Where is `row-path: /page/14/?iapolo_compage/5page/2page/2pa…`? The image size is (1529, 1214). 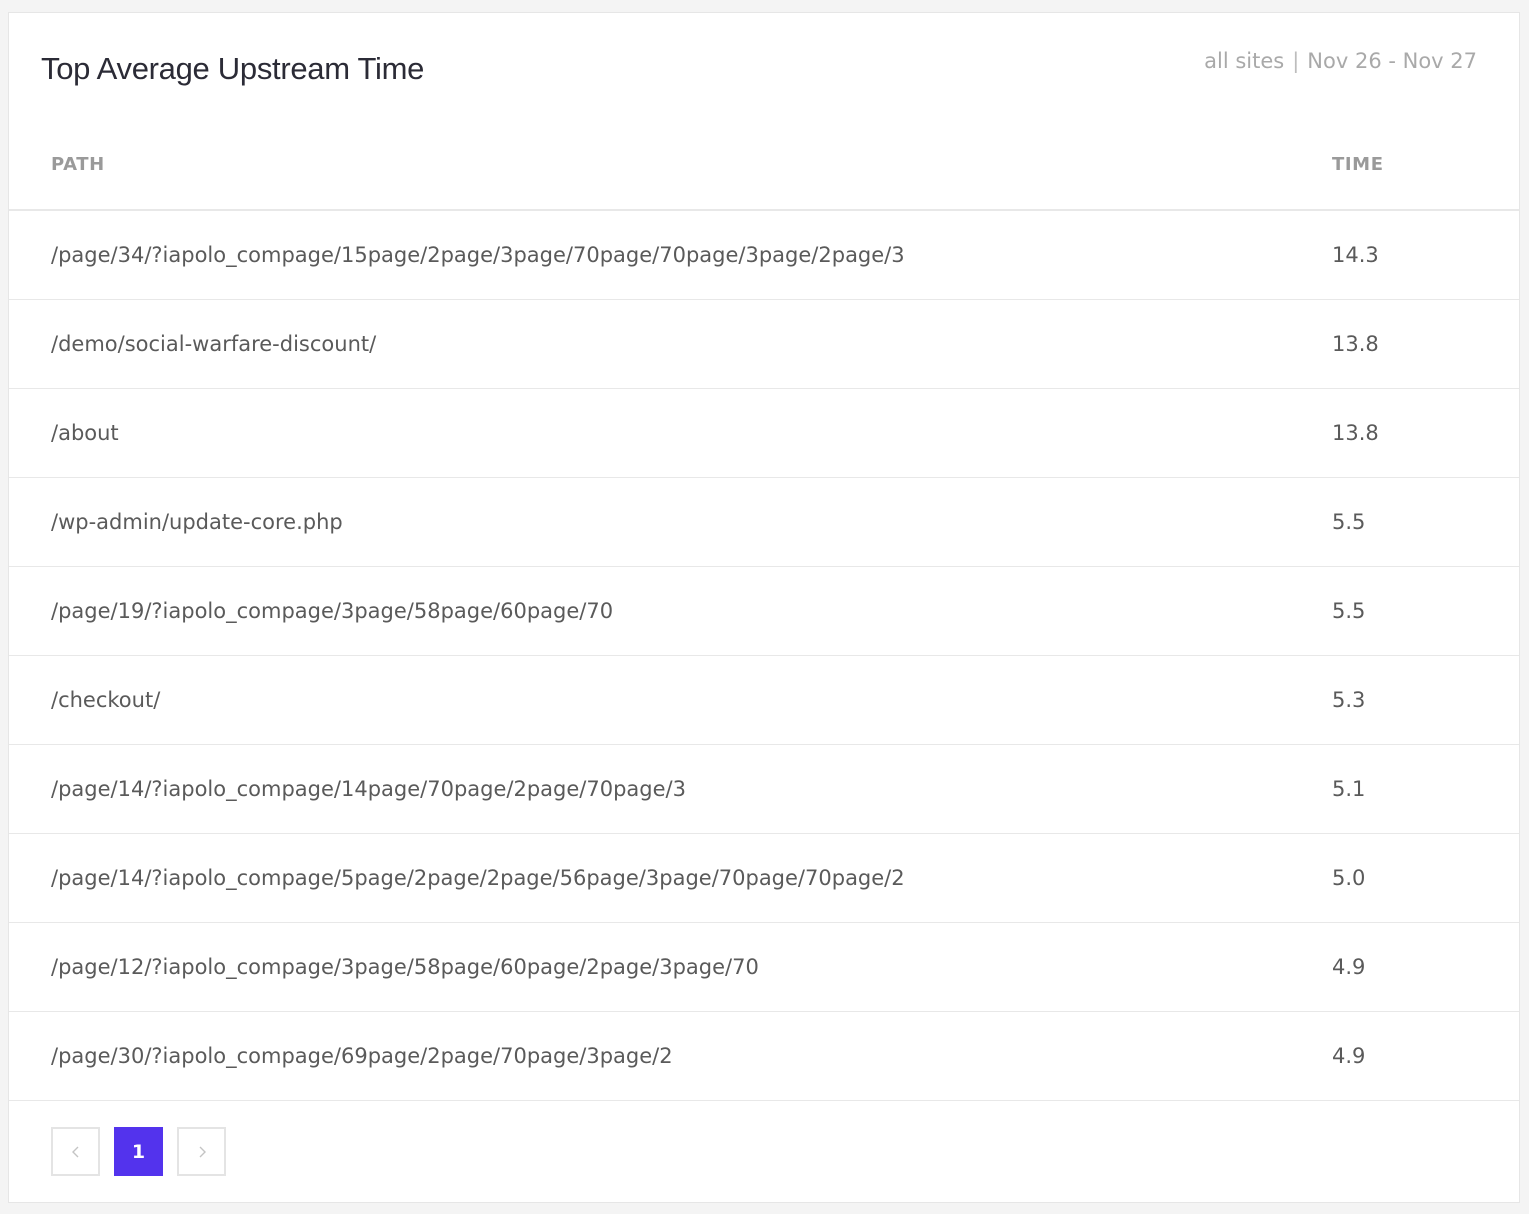 row-path: /page/14/?iapolo_compage/5page/2page/2pa… is located at coordinates (670, 878).